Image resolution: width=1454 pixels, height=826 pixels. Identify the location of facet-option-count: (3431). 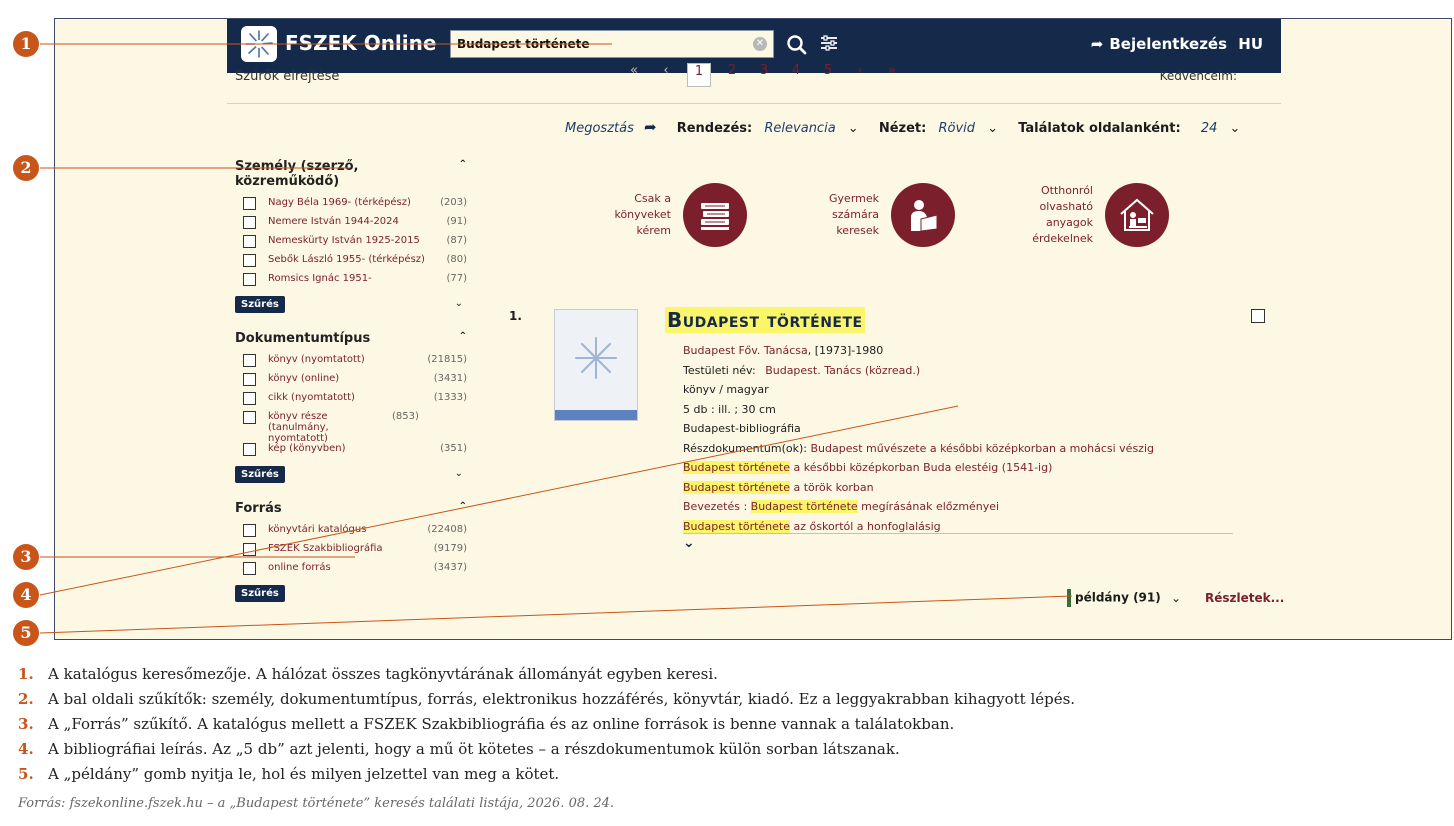
(450, 378).